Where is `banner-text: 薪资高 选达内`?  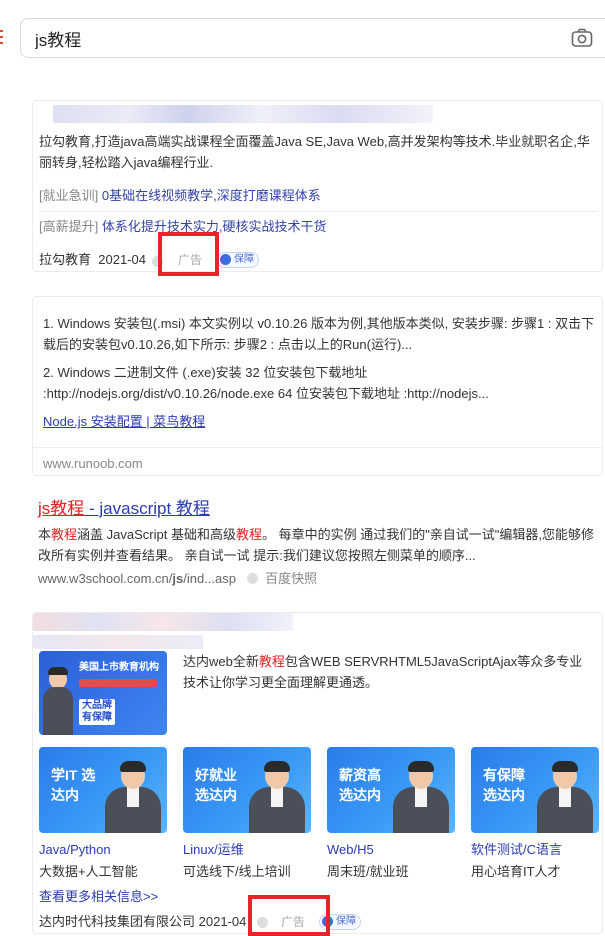 banner-text: 薪资高 选达内 is located at coordinates (360, 785).